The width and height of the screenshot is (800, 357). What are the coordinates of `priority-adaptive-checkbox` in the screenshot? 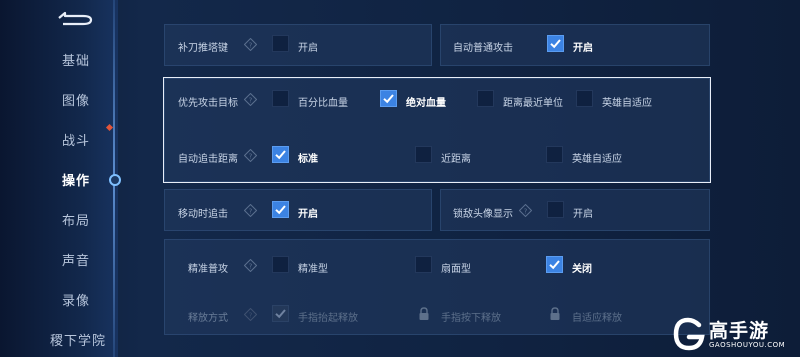 It's located at (584, 98).